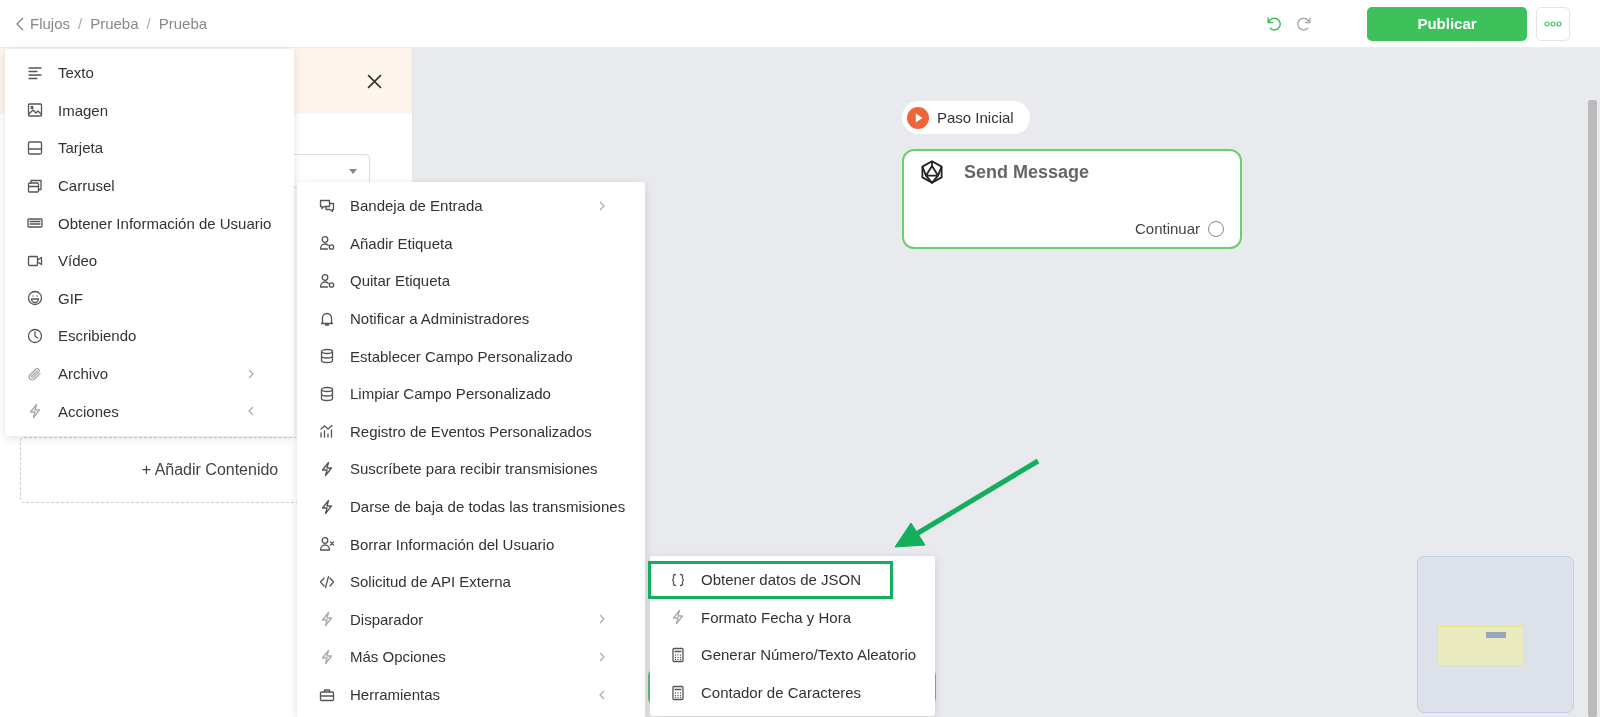 This screenshot has width=1600, height=717. Describe the element at coordinates (770, 580) in the screenshot. I see `menu-item: Obtener datos de JSON` at that location.